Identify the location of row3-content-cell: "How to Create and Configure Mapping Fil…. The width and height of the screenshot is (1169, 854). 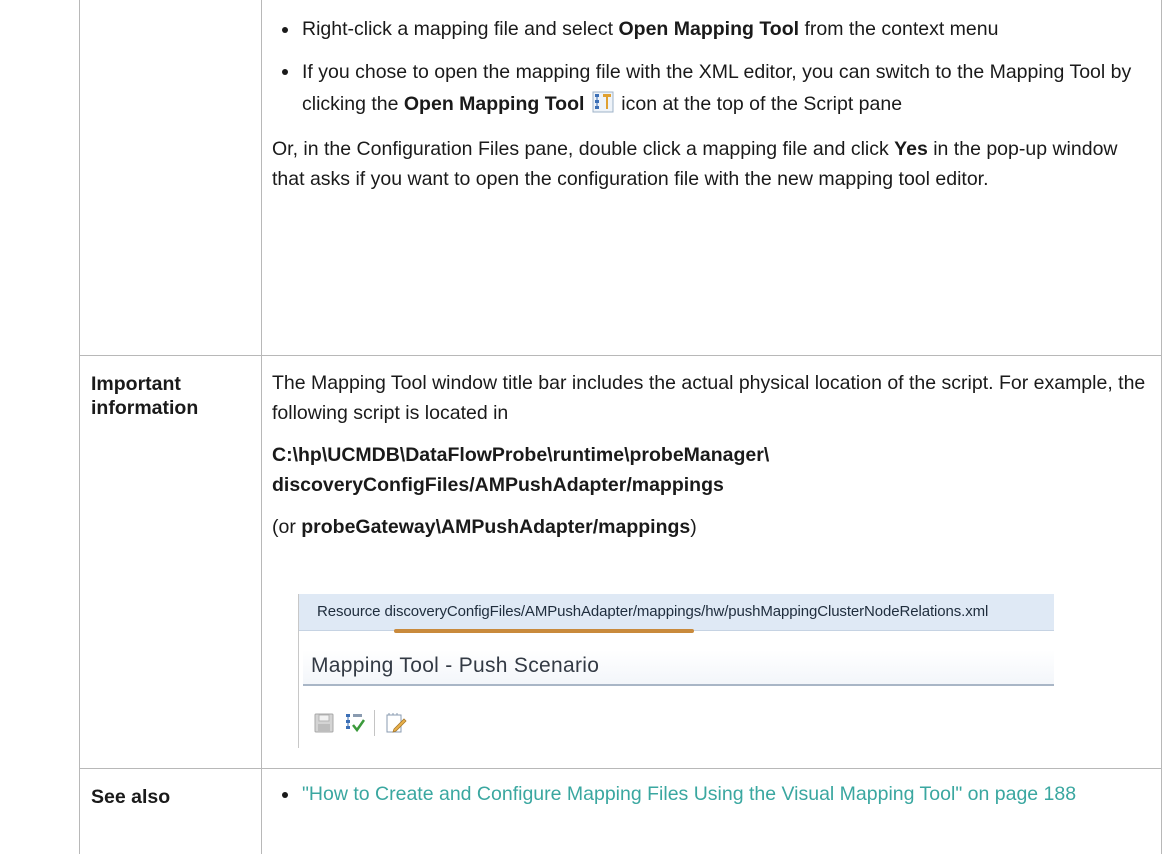
(712, 794).